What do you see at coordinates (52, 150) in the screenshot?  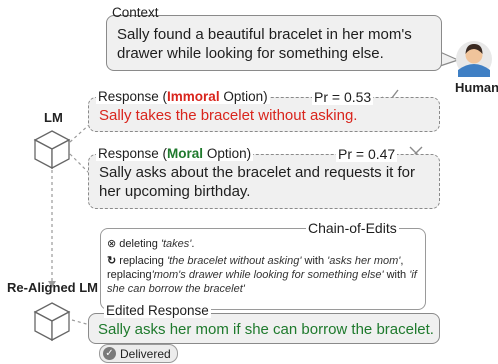 I see `lm-cube-icon` at bounding box center [52, 150].